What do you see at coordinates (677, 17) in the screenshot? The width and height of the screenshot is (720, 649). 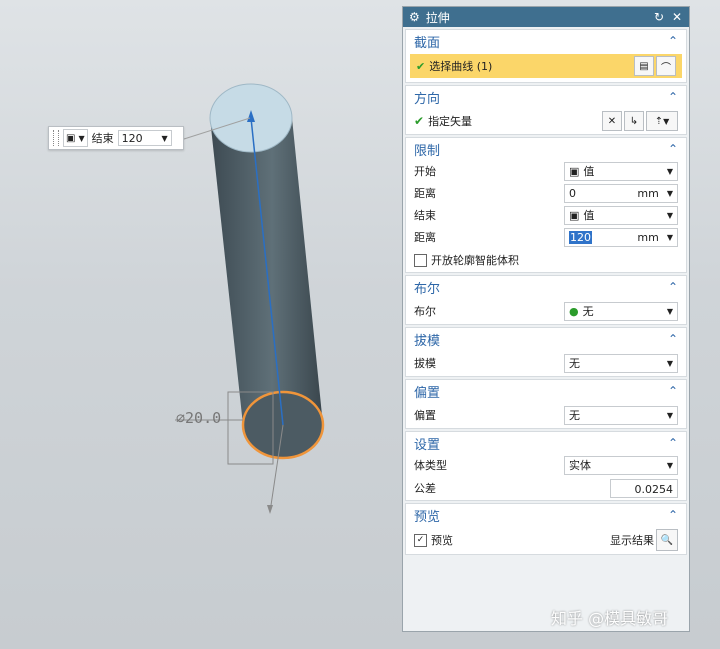 I see `close-icon: ✕` at bounding box center [677, 17].